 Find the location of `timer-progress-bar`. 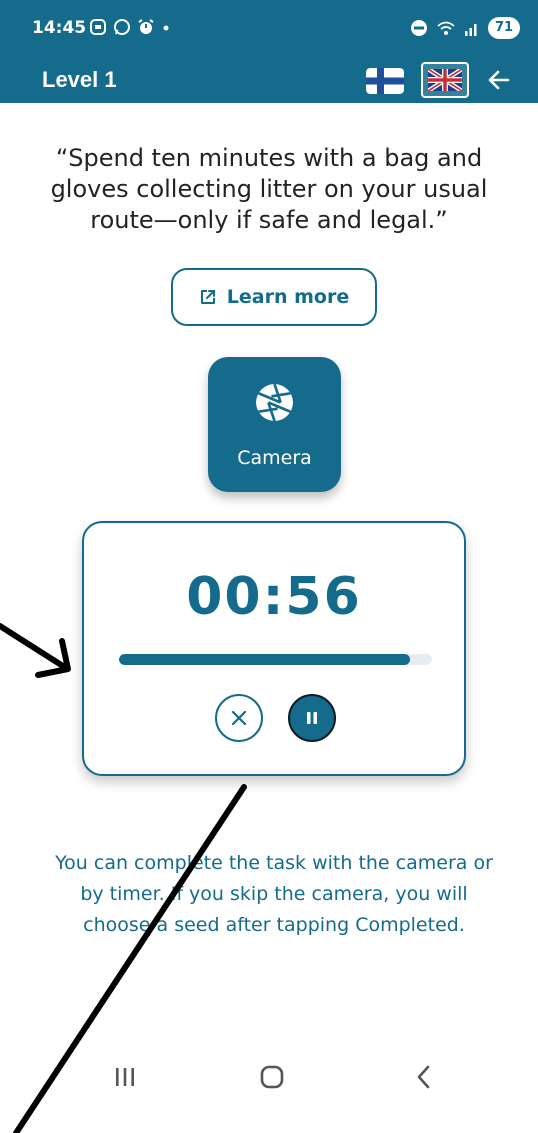

timer-progress-bar is located at coordinates (275, 659).